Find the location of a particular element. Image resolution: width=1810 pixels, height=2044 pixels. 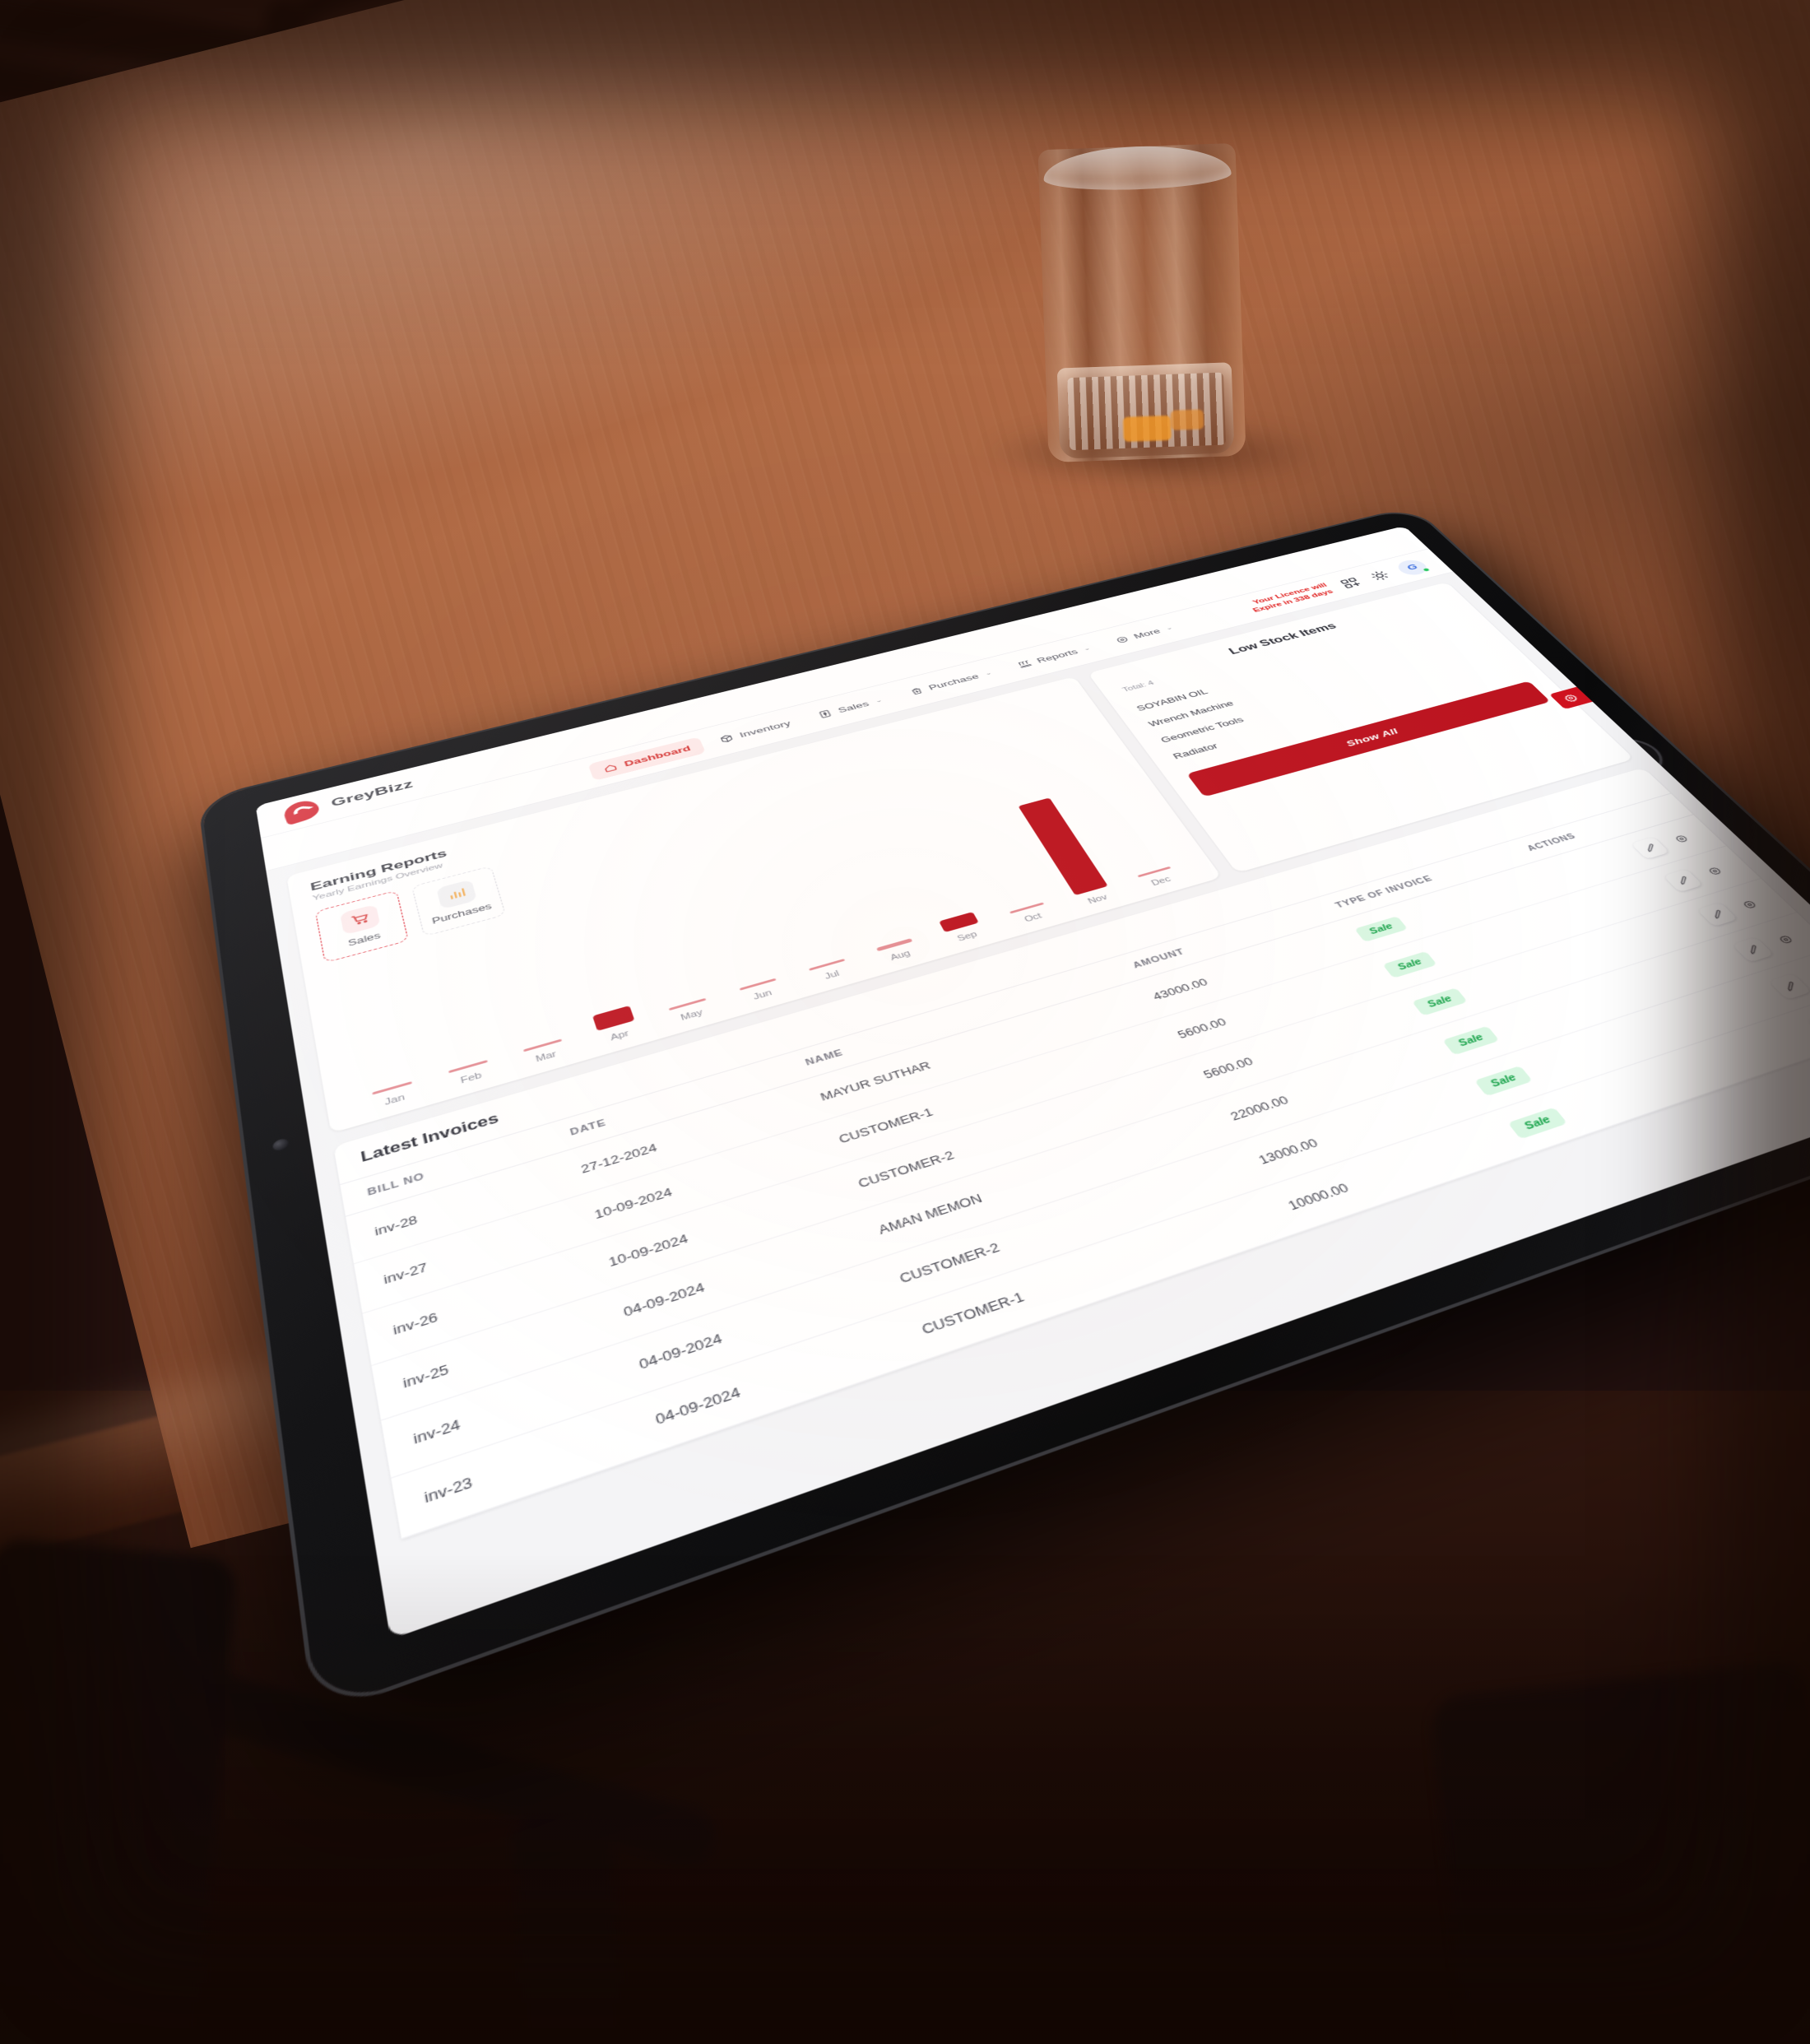

avatar: G is located at coordinates (1412, 567).